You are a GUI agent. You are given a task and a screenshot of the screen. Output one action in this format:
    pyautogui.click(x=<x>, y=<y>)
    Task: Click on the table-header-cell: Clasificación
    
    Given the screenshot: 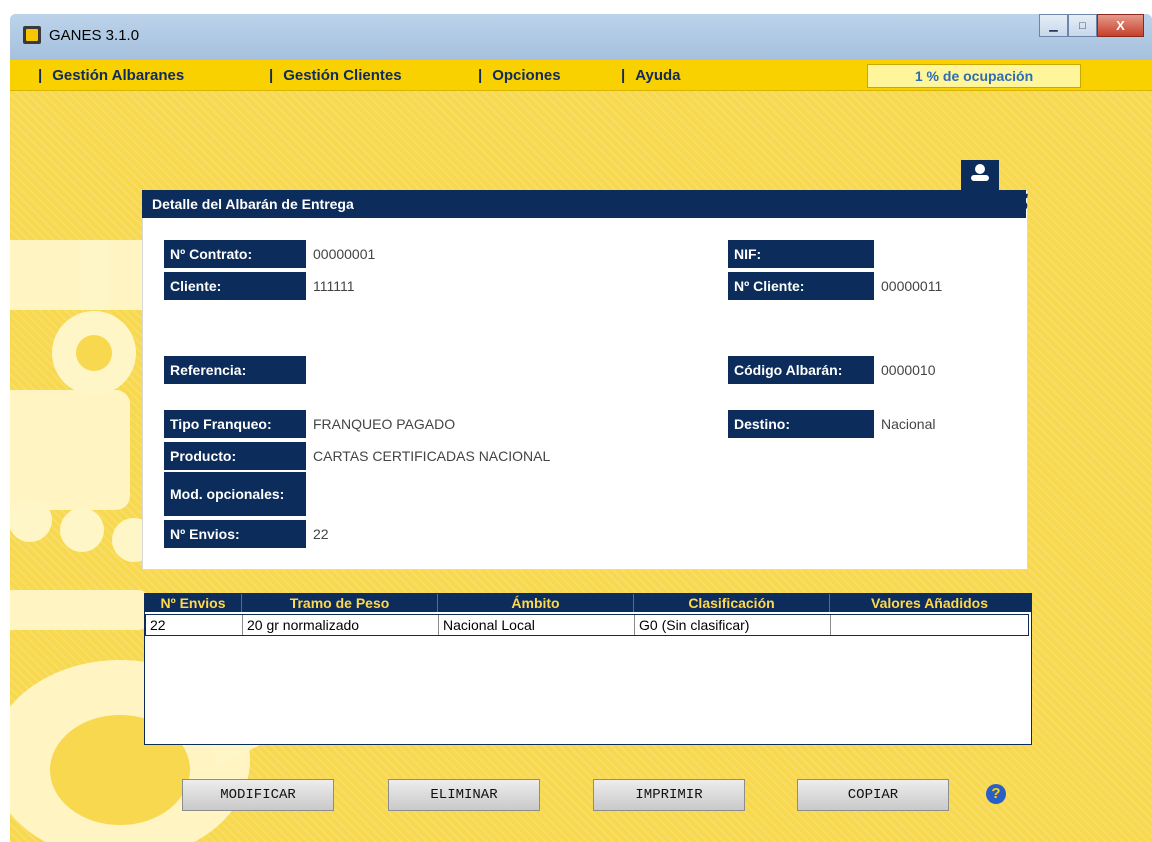 What is the action you would take?
    pyautogui.click(x=732, y=603)
    